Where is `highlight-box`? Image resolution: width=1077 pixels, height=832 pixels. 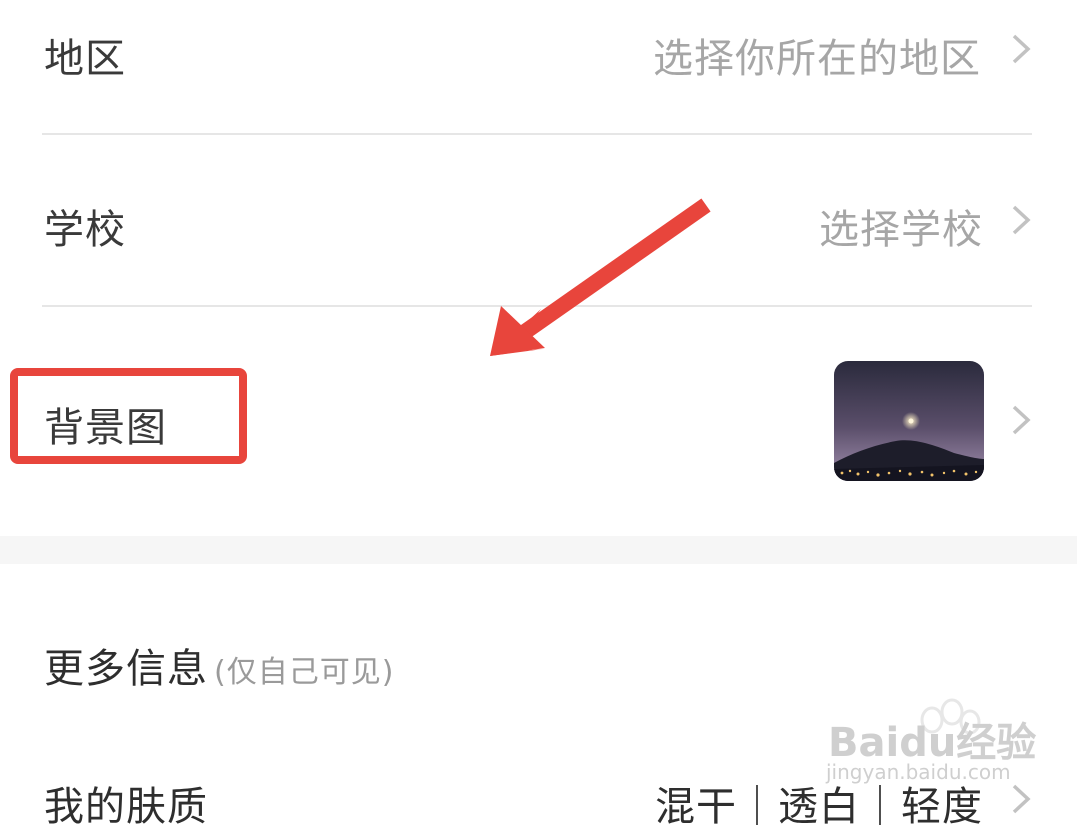 highlight-box is located at coordinates (128, 416).